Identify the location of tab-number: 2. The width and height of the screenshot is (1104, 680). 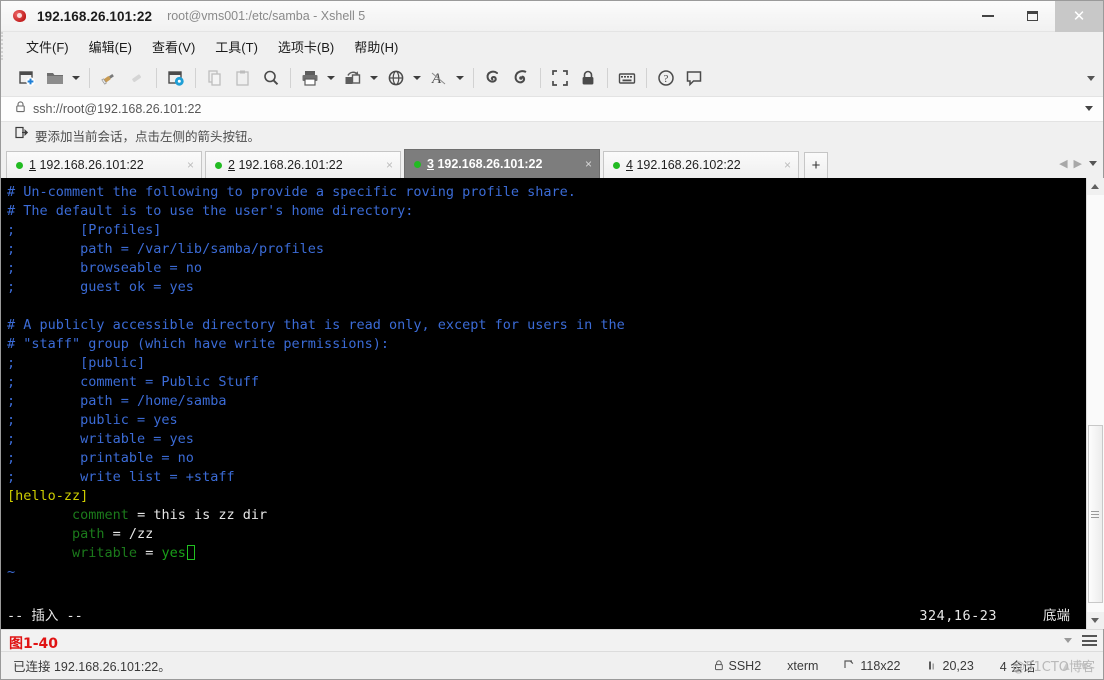
(231, 165).